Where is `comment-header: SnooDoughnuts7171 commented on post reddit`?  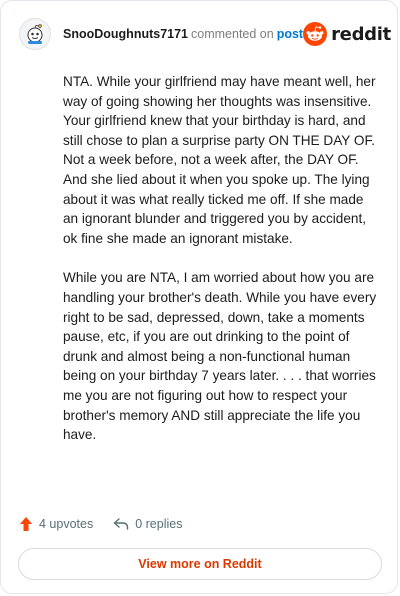
comment-header: SnooDoughnuts7171 commented on post reddit is located at coordinates (205, 34).